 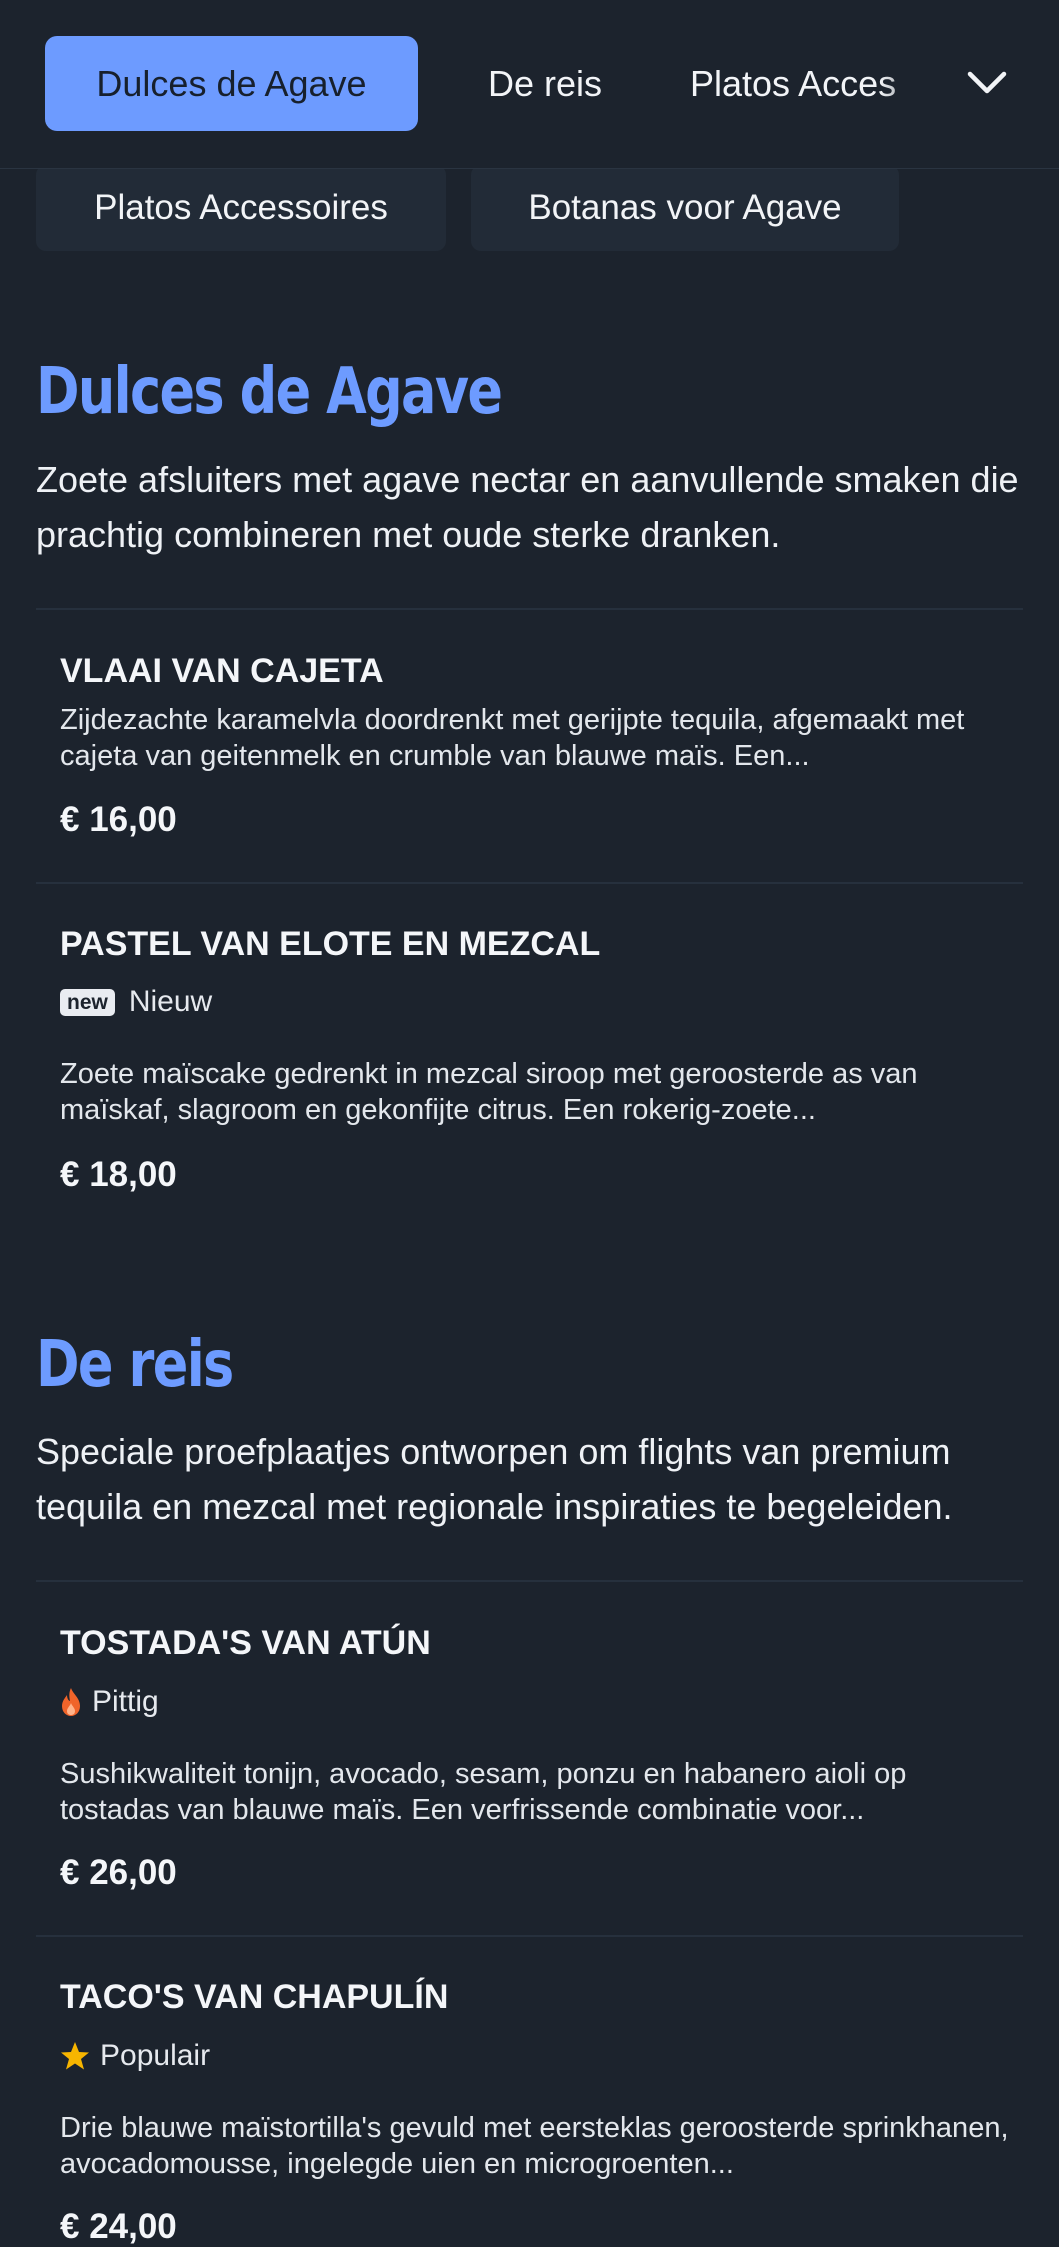 I want to click on star-icon, so click(x=75, y=2056).